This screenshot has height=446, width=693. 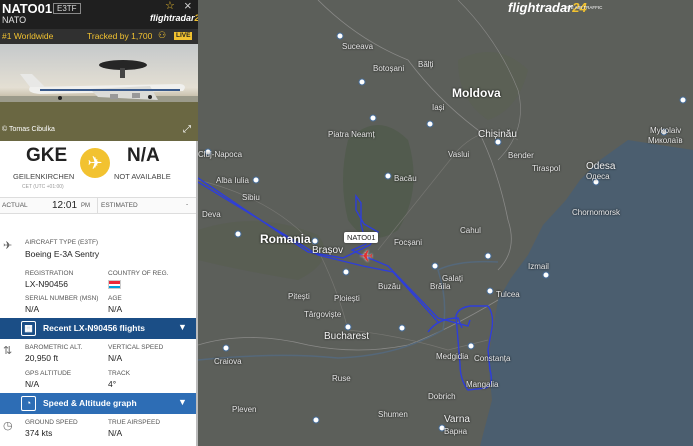 What do you see at coordinates (285, 239) in the screenshot?
I see `map-label-romania: Romania` at bounding box center [285, 239].